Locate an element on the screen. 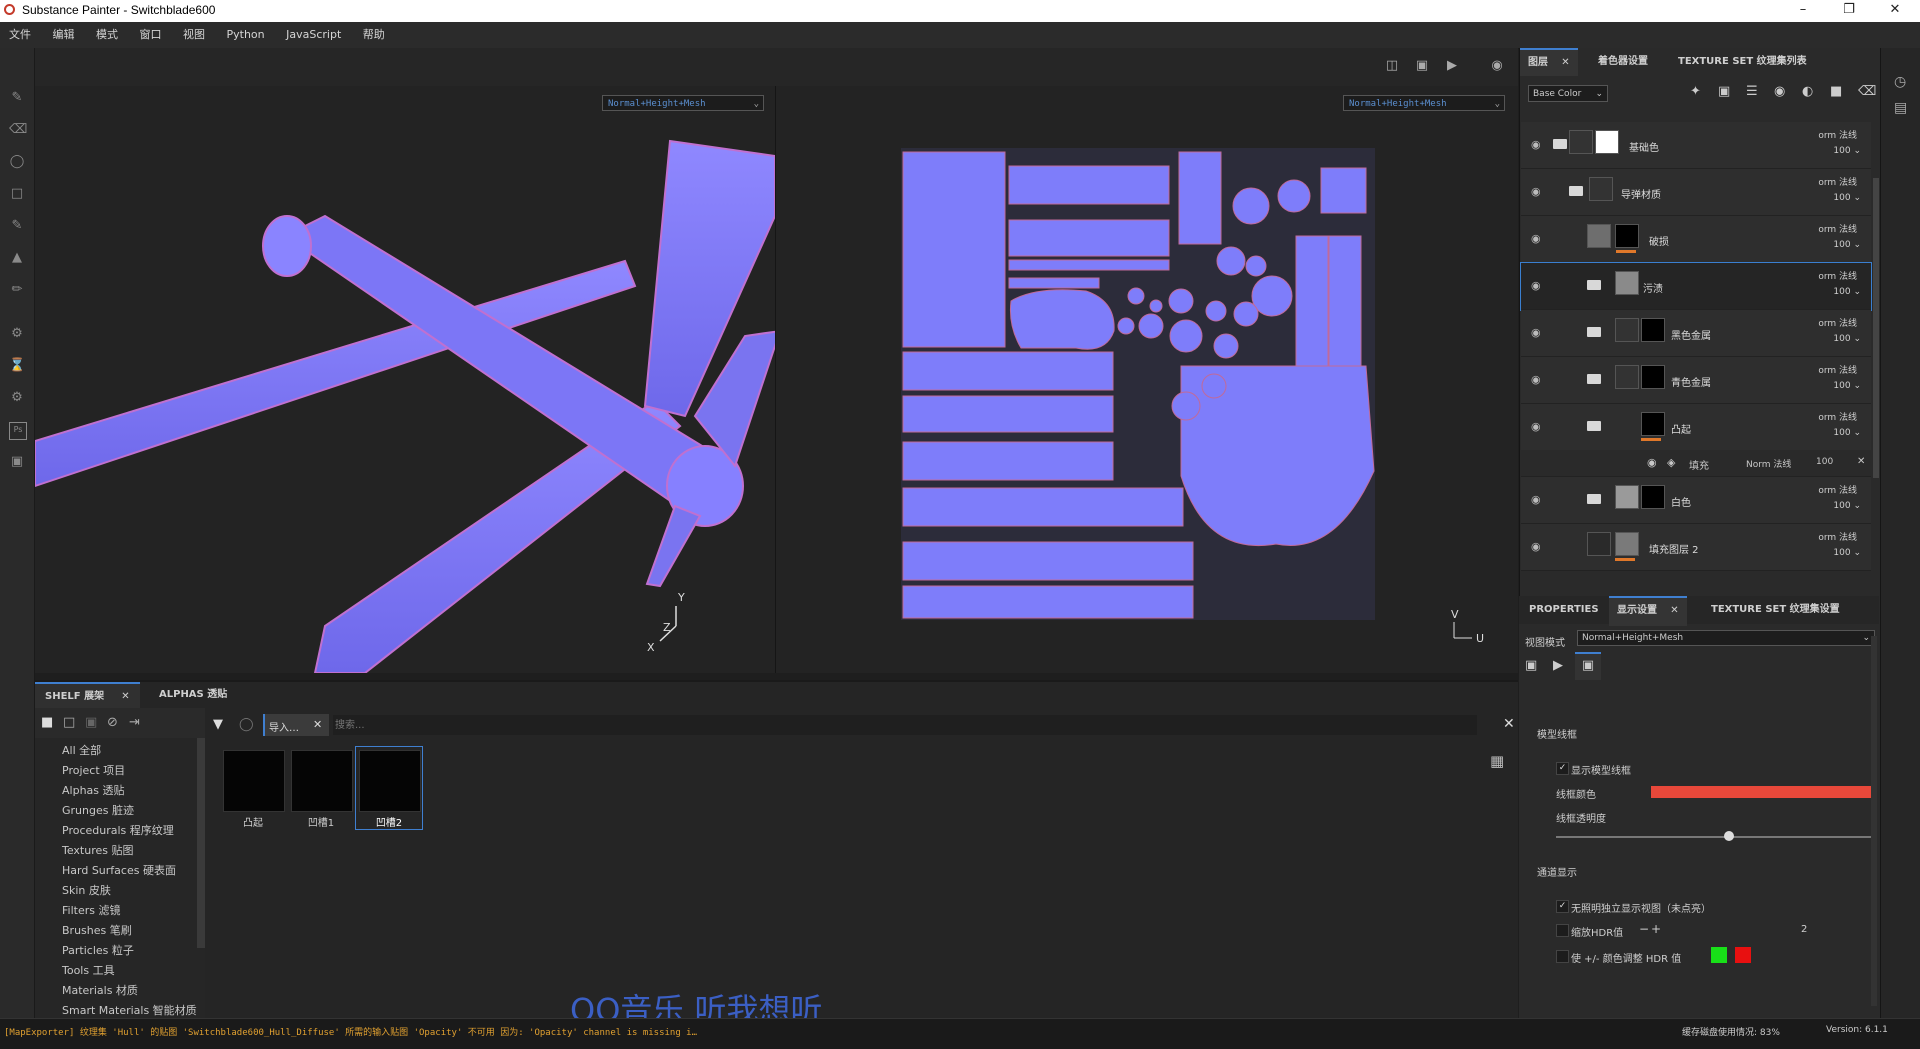  save-icon: ▣ is located at coordinates (91, 722).